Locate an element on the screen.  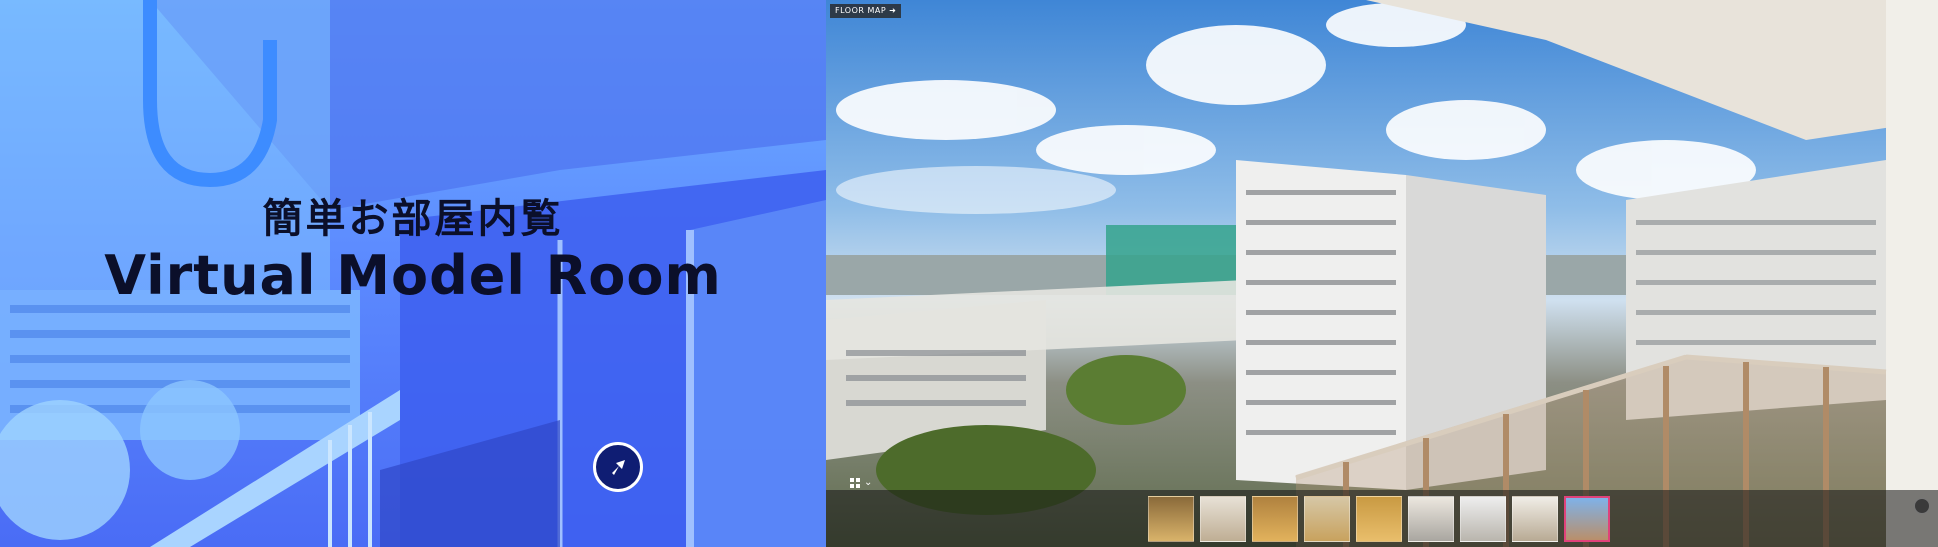
banner-title-english: Virtual Model Room is located at coordinates (413, 275).